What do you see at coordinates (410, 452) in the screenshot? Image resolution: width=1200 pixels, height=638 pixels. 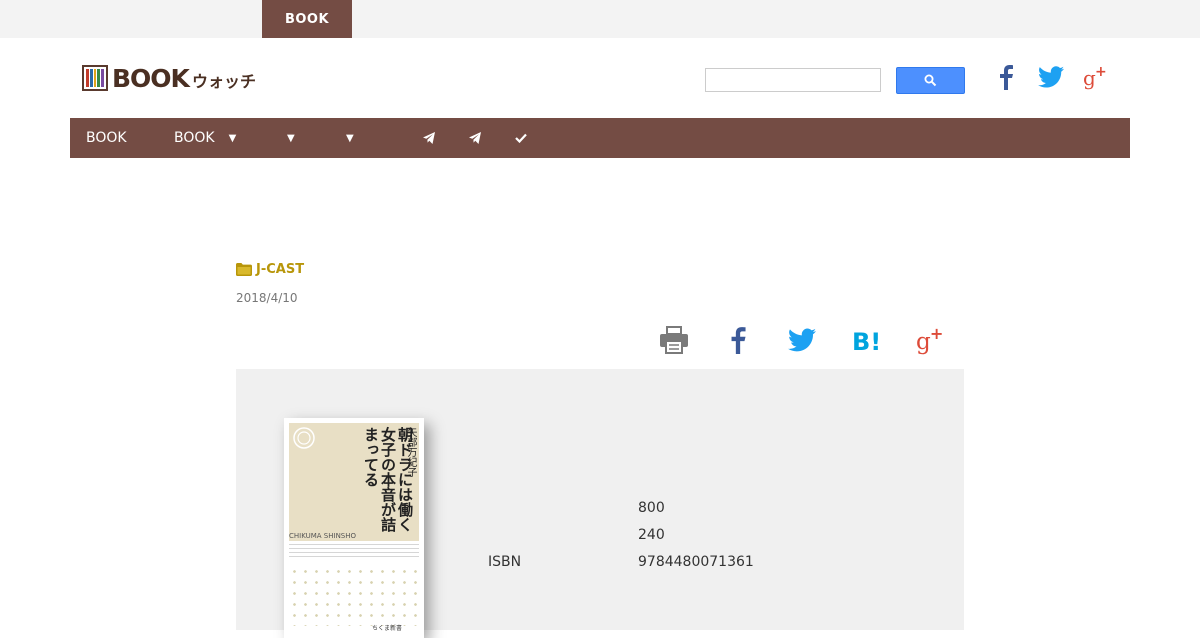 I see `cover-author: 矢部万紀子` at bounding box center [410, 452].